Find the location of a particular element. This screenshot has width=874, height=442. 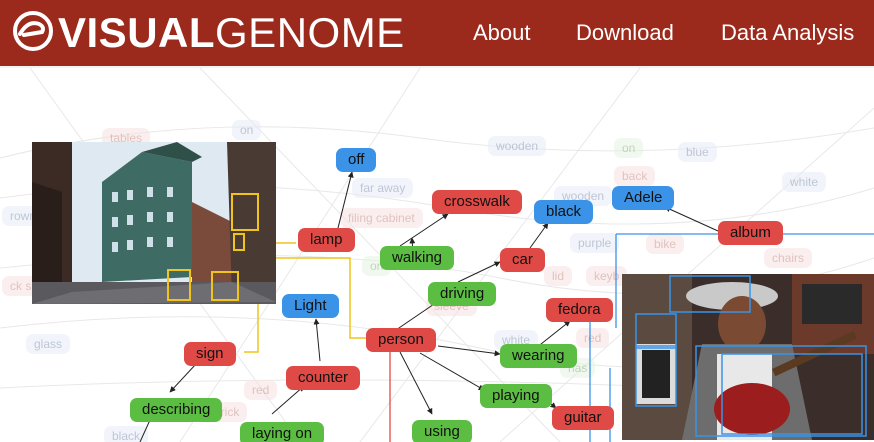

nav-data-analysis-link: Data Analysis is located at coordinates (787, 33).